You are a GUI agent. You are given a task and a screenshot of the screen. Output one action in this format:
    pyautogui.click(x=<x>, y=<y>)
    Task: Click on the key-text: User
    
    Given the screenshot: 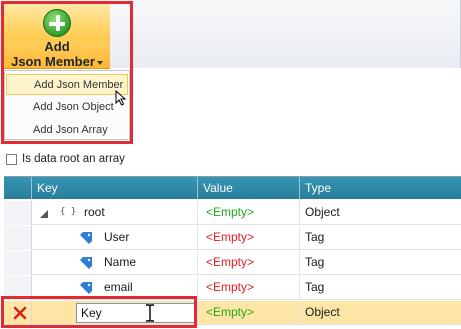 What is the action you would take?
    pyautogui.click(x=117, y=237)
    